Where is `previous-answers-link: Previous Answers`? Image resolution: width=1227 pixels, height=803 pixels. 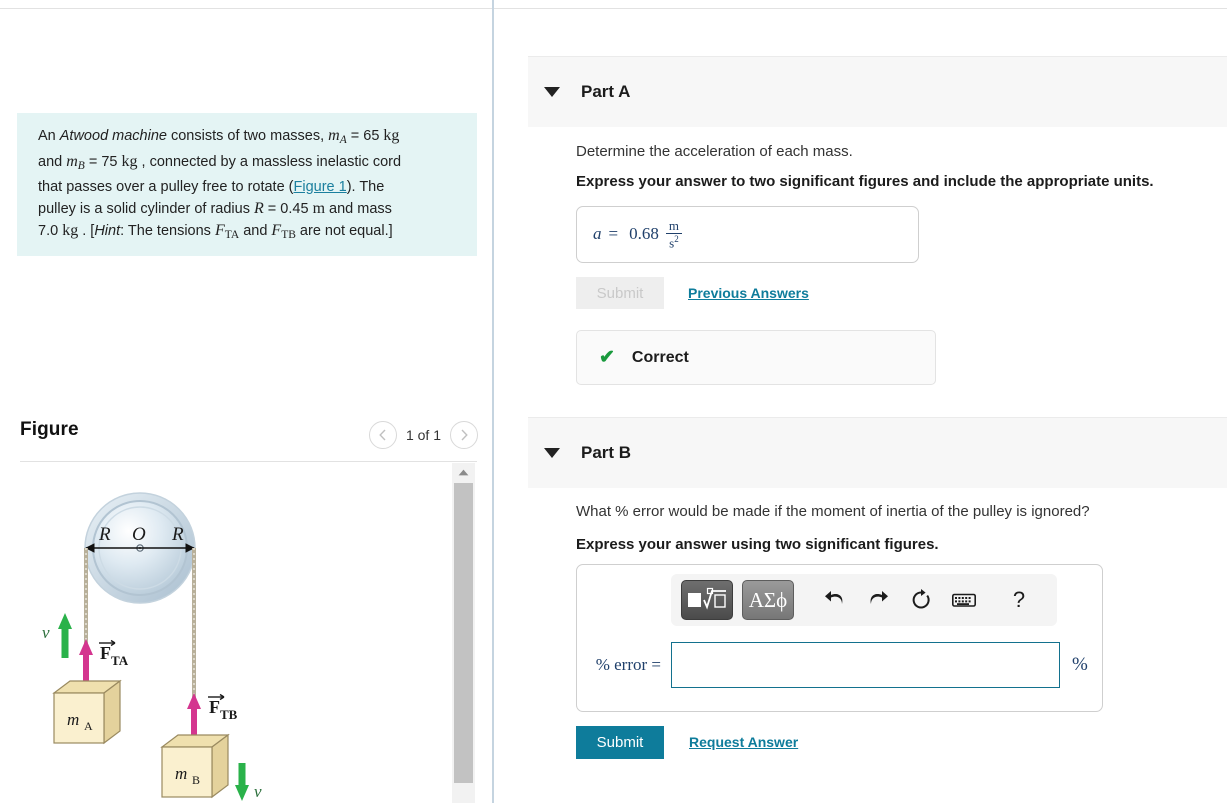 previous-answers-link: Previous Answers is located at coordinates (748, 293).